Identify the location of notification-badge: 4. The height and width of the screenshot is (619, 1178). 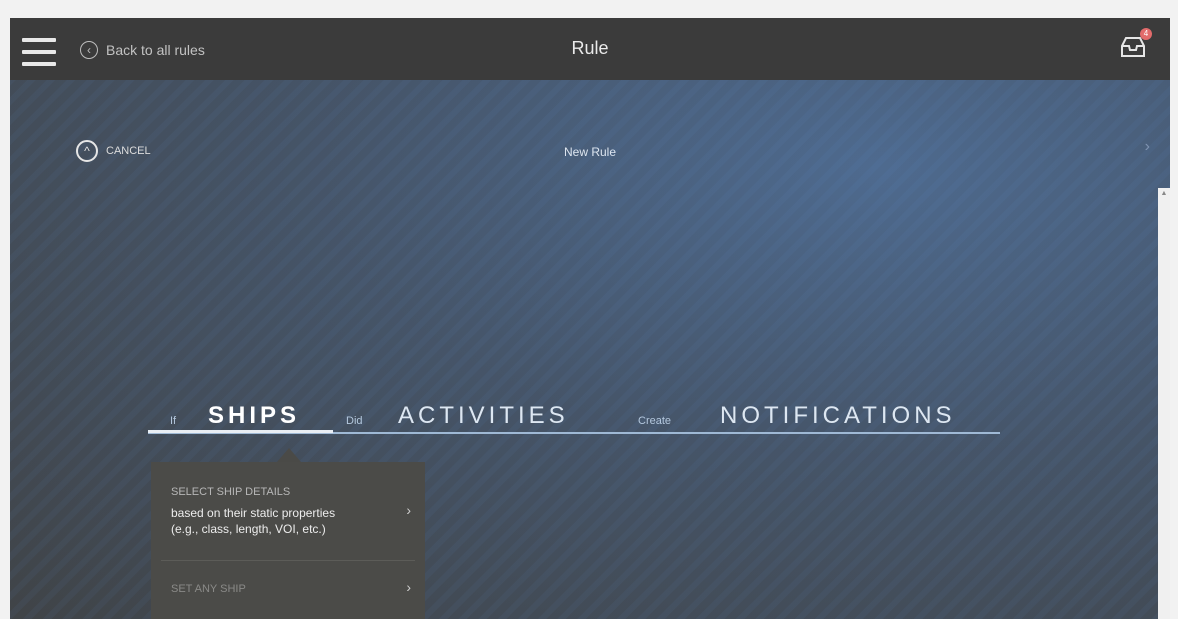
(1146, 34).